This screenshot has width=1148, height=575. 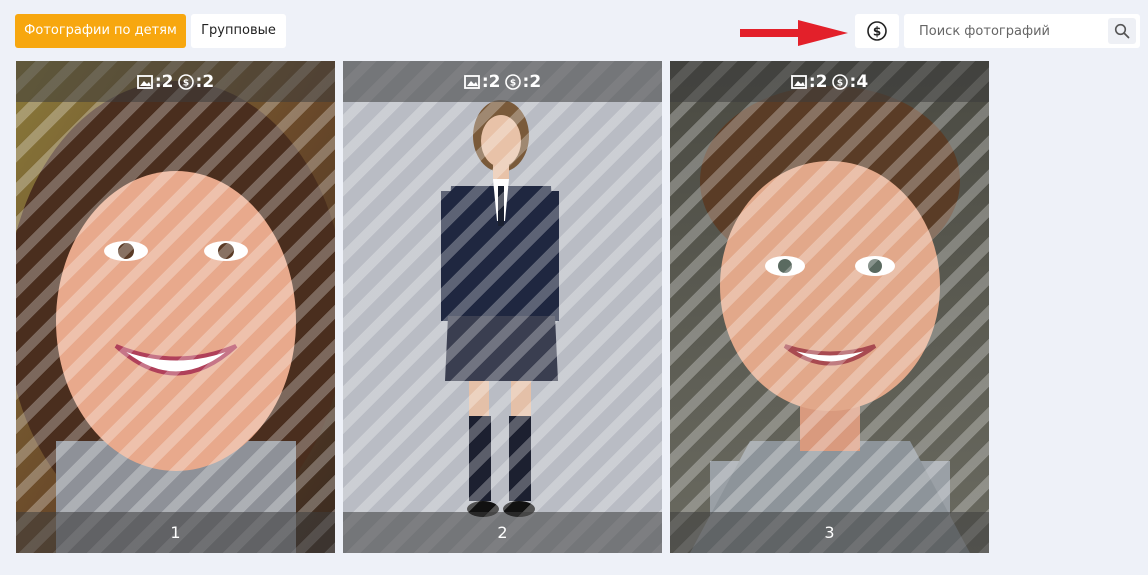 I want to click on price-count: :4, so click(x=859, y=81).